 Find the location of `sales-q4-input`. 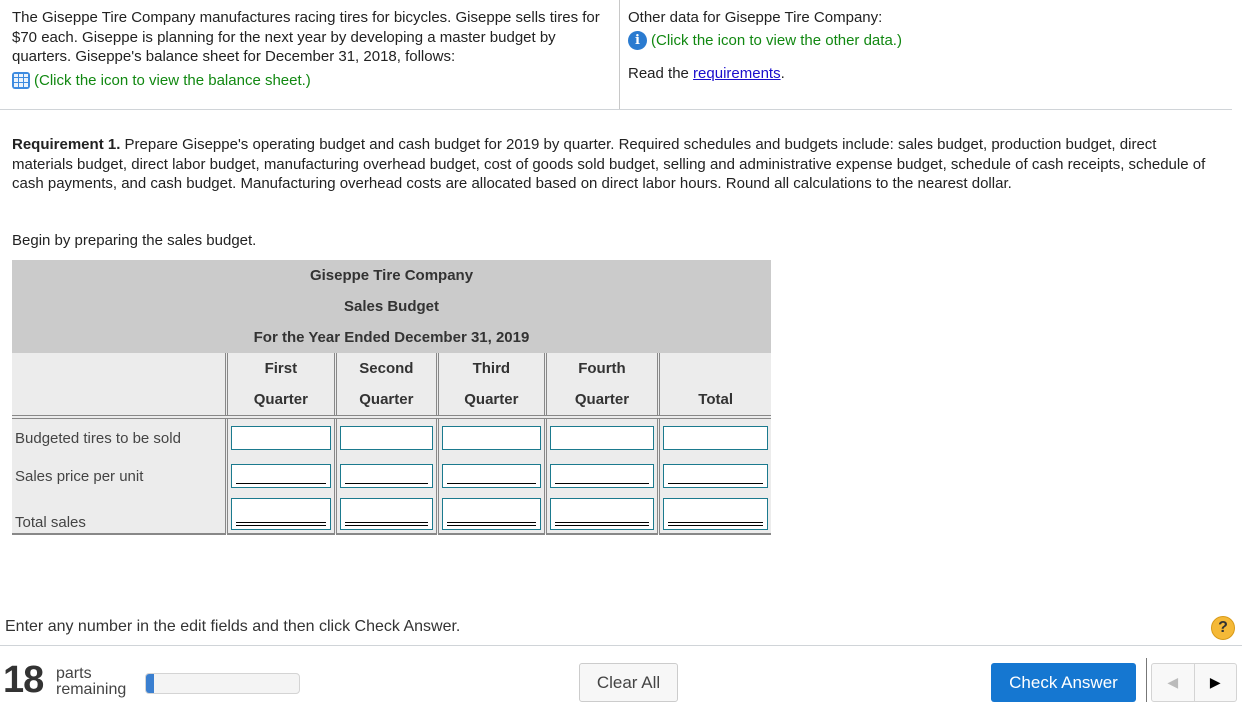

sales-q4-input is located at coordinates (602, 514).